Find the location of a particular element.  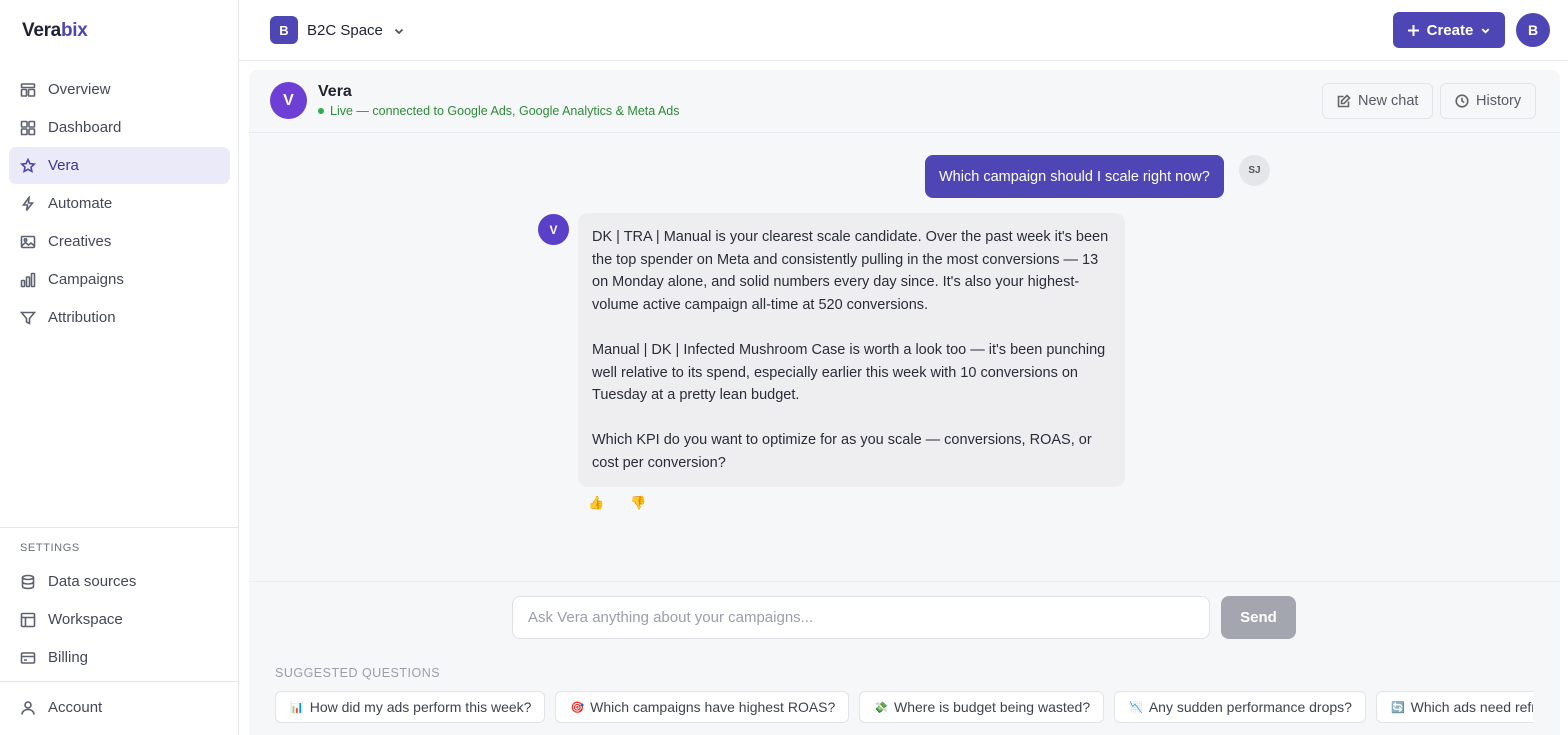

sidebar-item-label: Account is located at coordinates (75, 707).